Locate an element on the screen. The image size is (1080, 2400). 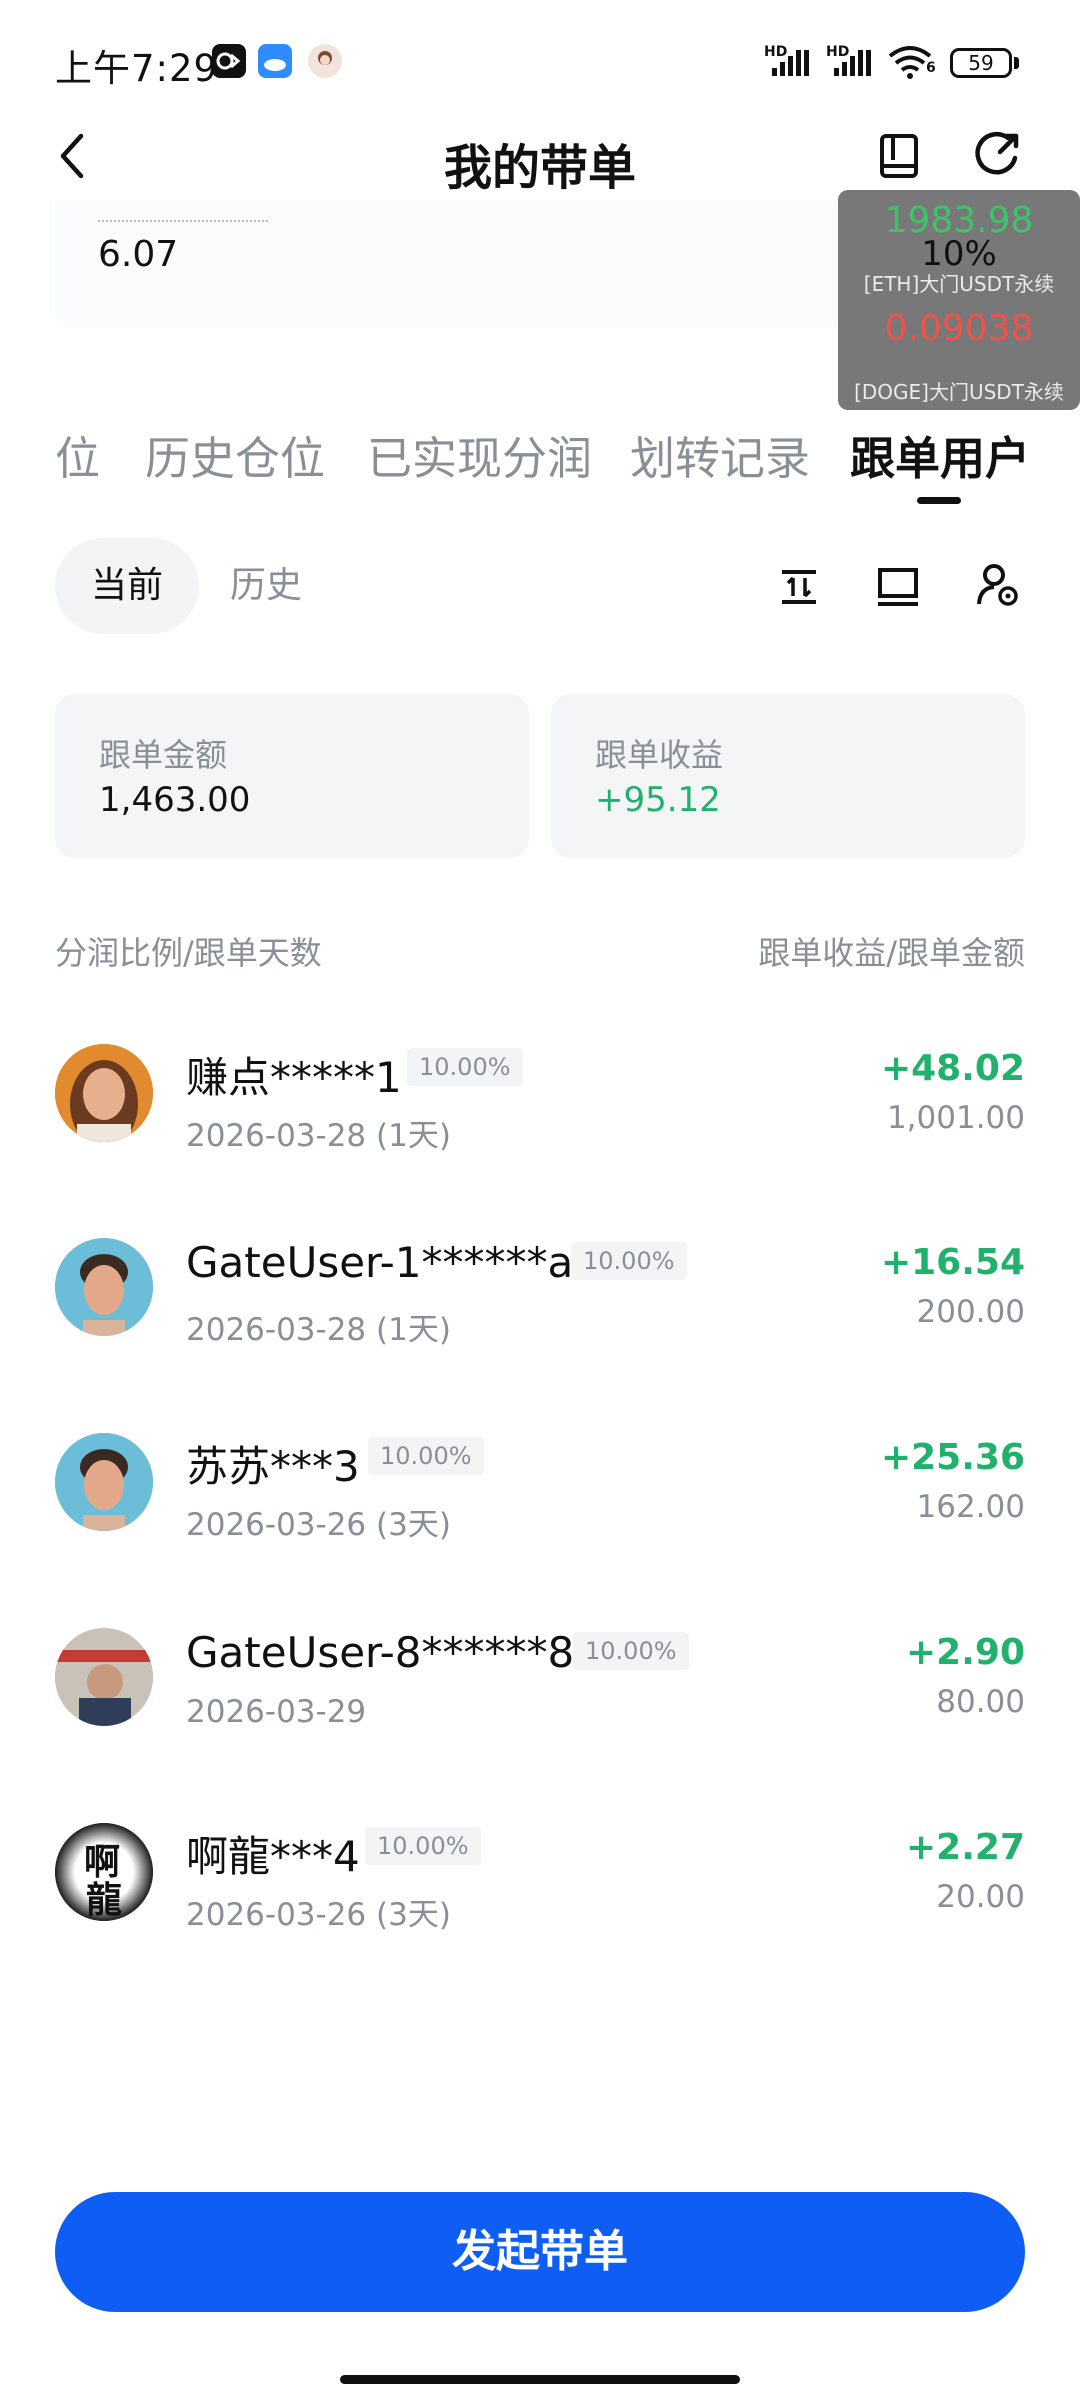
cloud-app-icon is located at coordinates (275, 61).